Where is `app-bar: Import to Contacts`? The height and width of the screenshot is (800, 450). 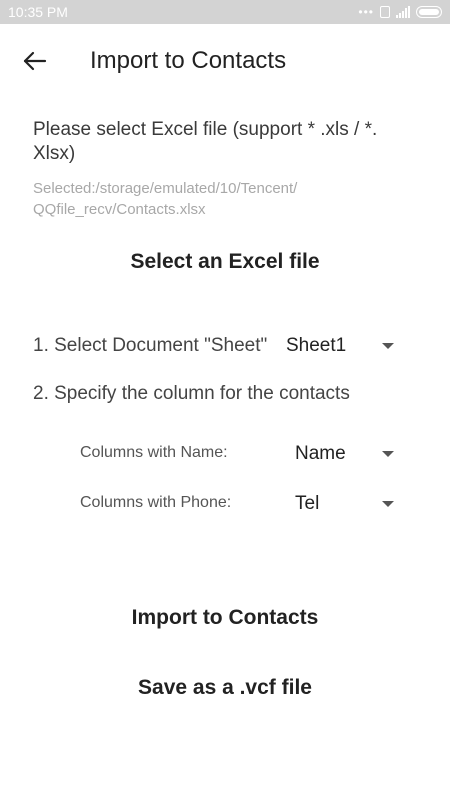
app-bar: Import to Contacts is located at coordinates (225, 61).